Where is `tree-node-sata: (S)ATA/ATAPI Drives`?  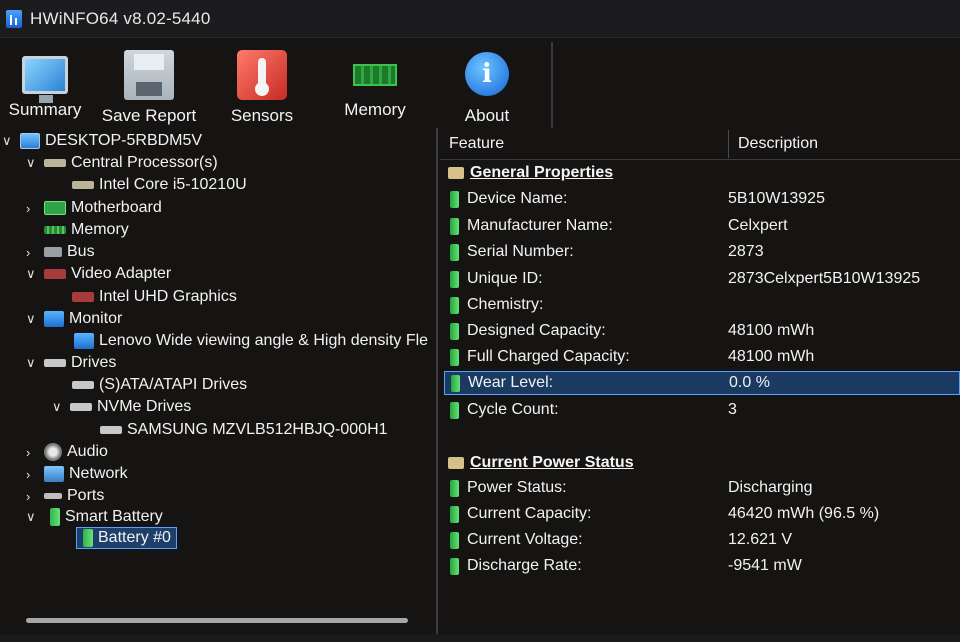
tree-node-sata: (S)ATA/ATAPI Drives is located at coordinates (159, 385).